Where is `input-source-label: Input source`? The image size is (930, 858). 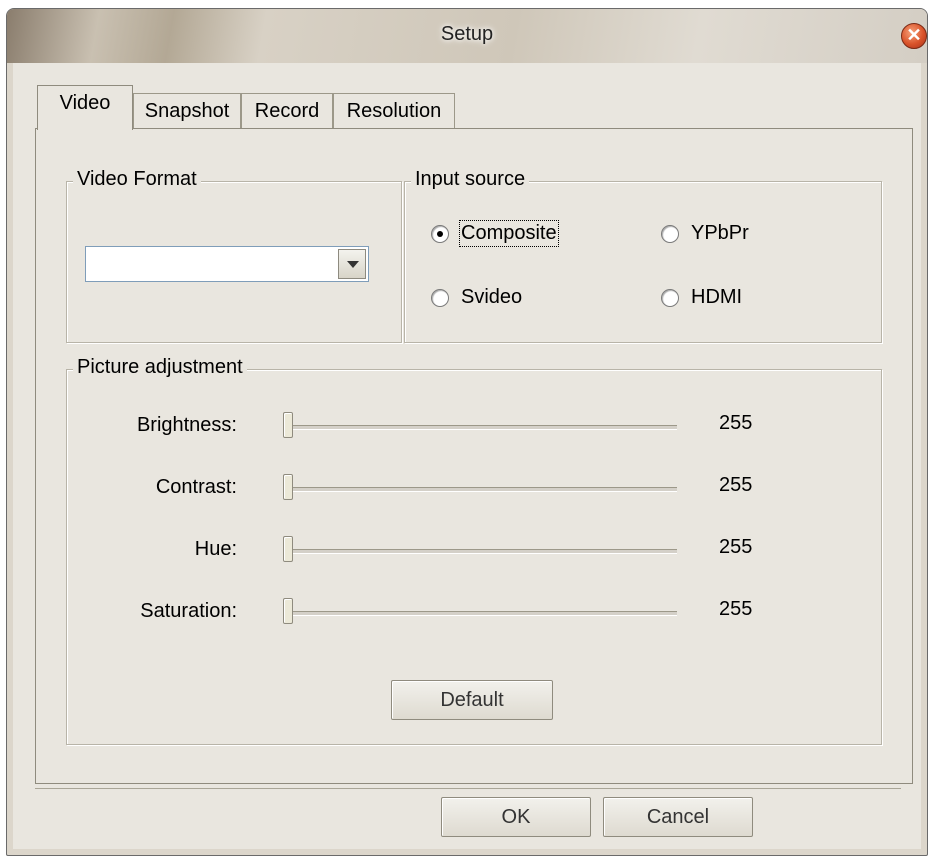 input-source-label: Input source is located at coordinates (470, 179).